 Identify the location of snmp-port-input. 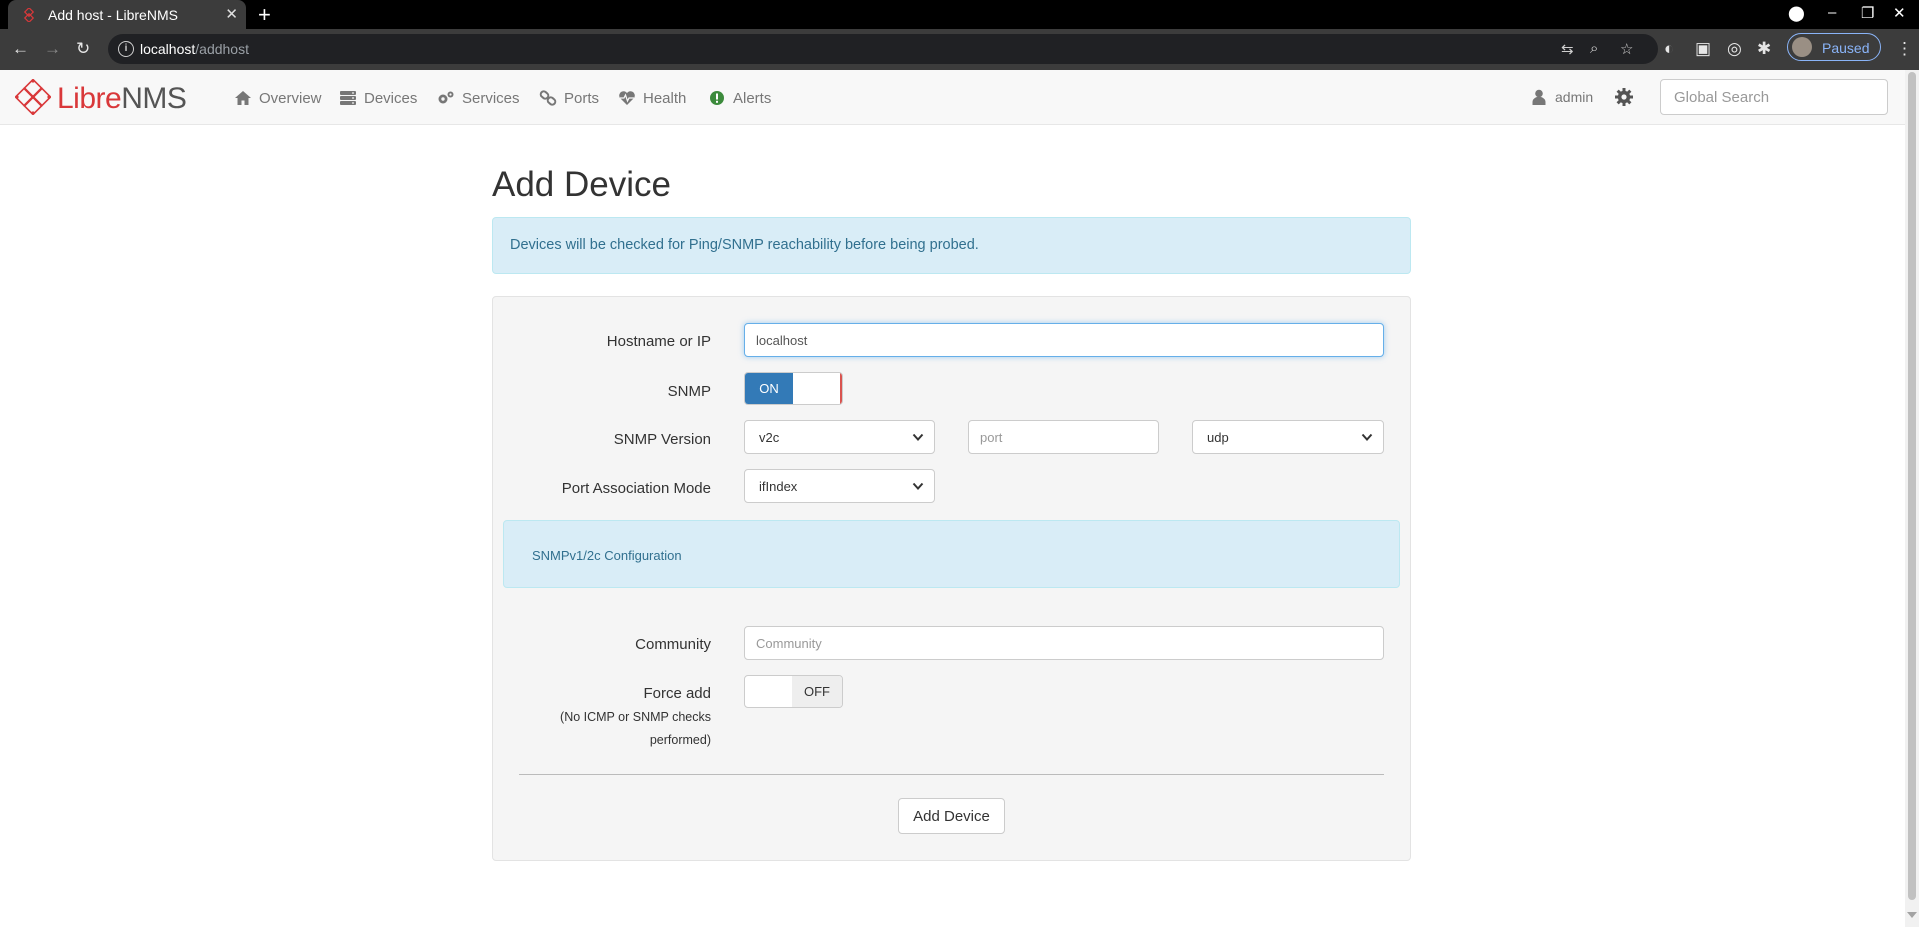
(1063, 437).